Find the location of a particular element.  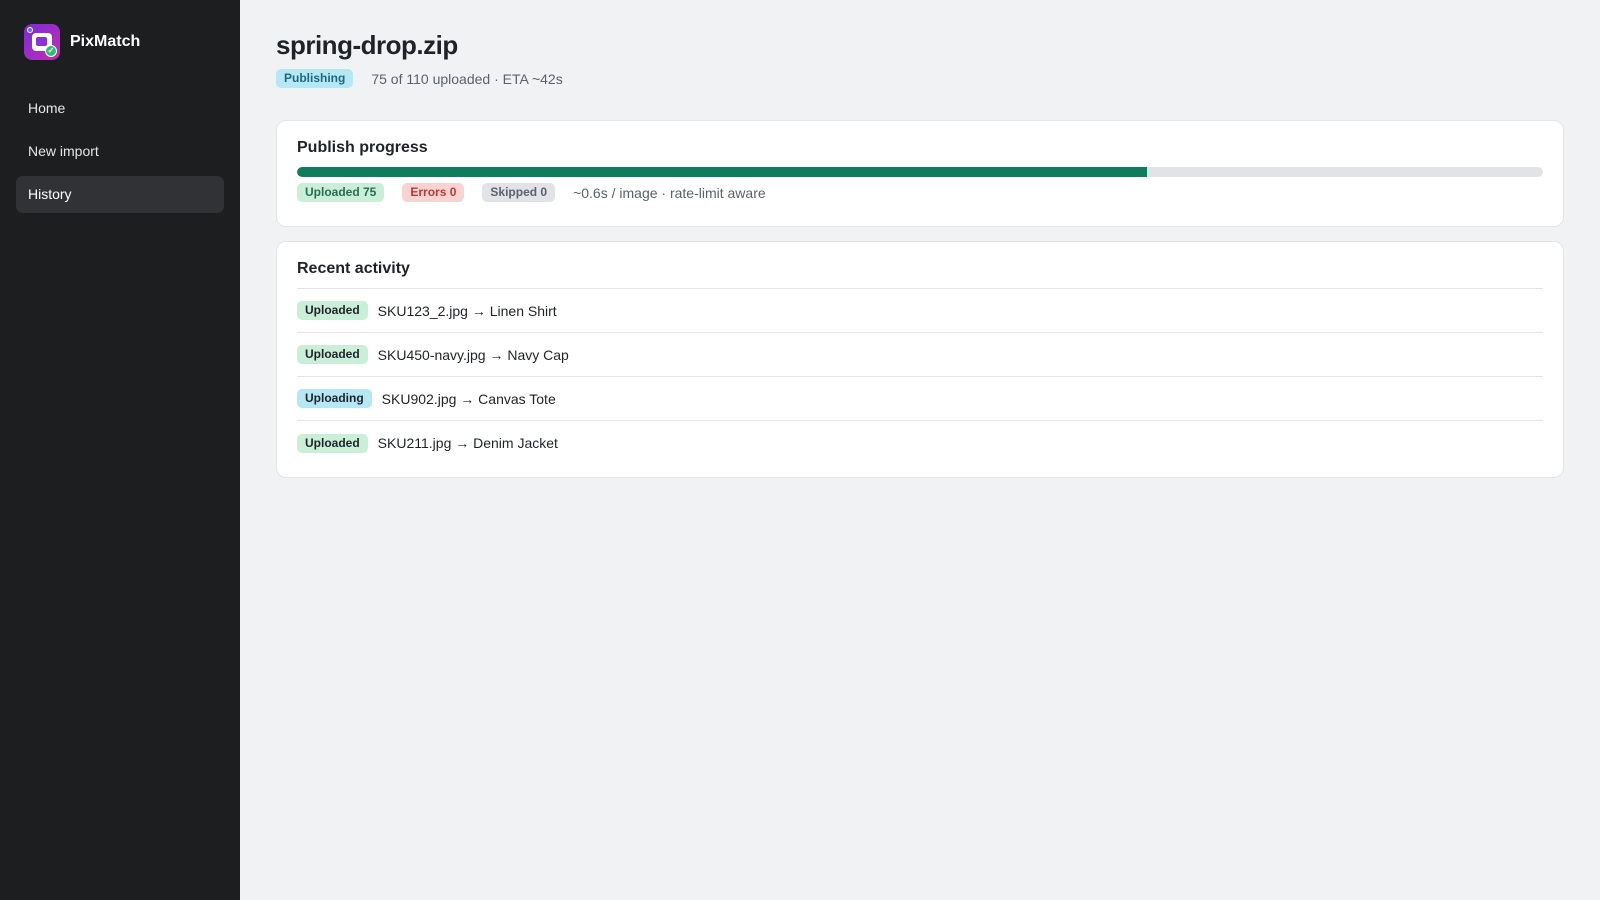

list-item: Uploading SKU902.jpg → Canvas Tote is located at coordinates (920, 399).